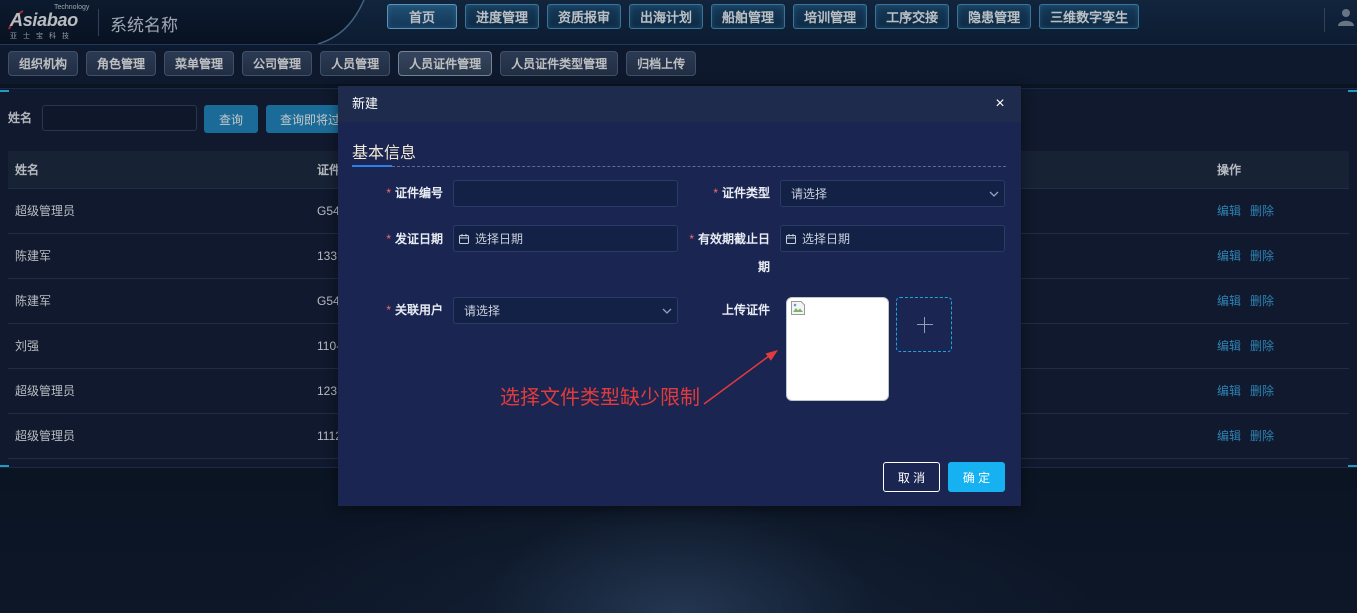 This screenshot has width=1357, height=613. Describe the element at coordinates (372, 166) in the screenshot. I see `section-title-underline` at that location.